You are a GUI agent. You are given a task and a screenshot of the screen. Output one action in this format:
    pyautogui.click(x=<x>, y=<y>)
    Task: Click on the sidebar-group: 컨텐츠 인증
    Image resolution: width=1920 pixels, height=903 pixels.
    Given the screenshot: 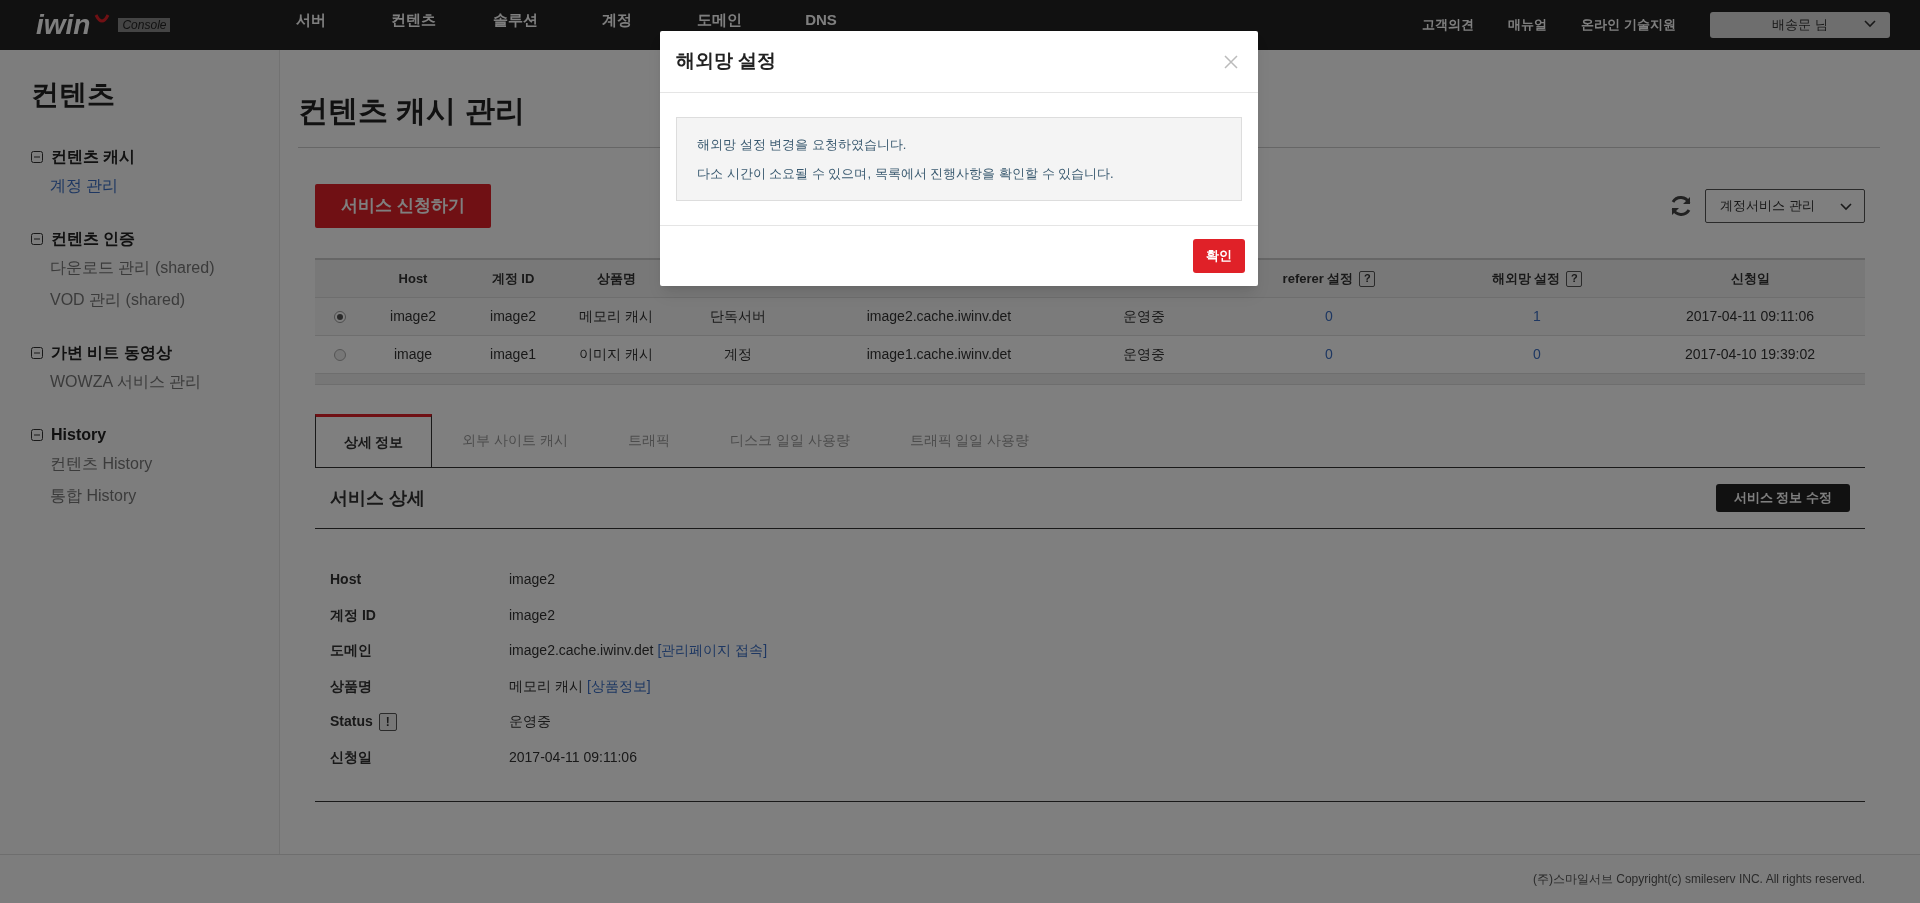 What is the action you would take?
    pyautogui.click(x=93, y=239)
    